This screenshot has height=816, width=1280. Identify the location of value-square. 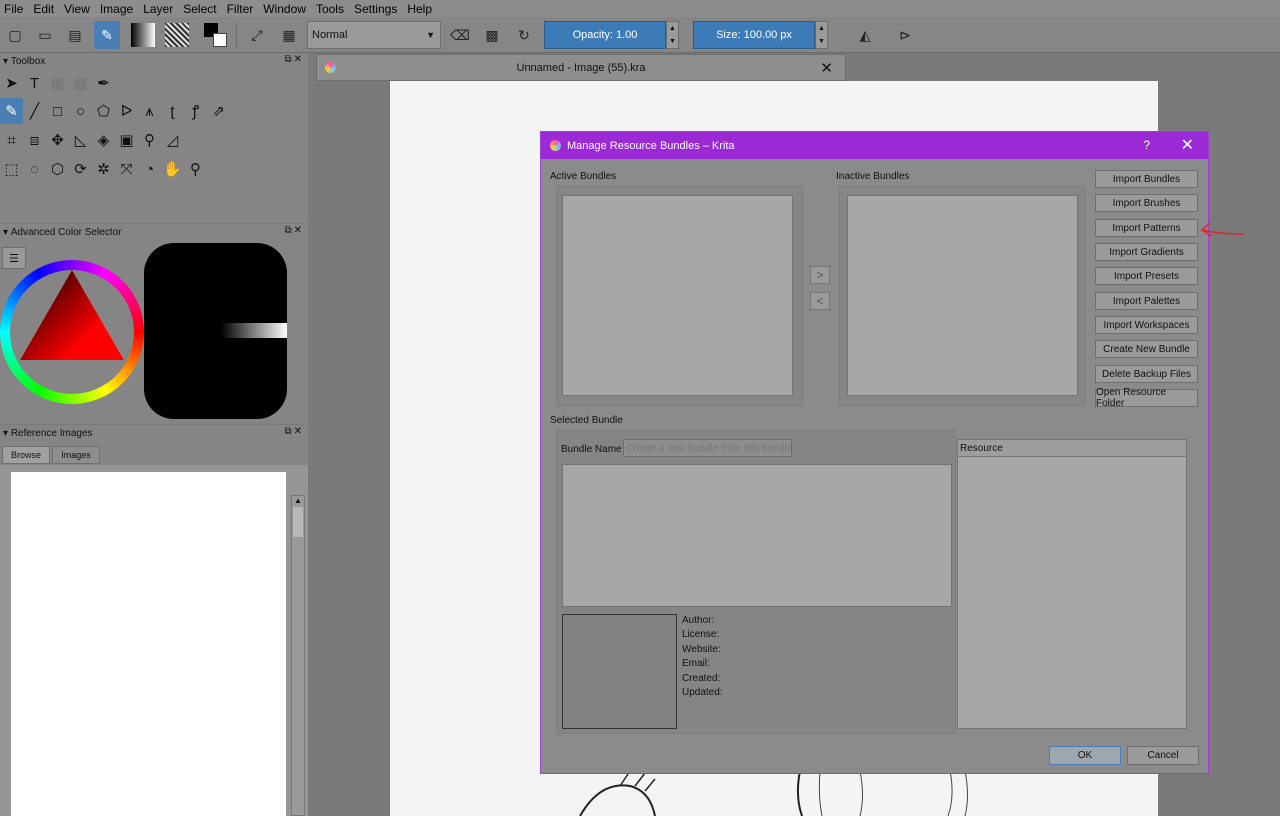
(215, 331).